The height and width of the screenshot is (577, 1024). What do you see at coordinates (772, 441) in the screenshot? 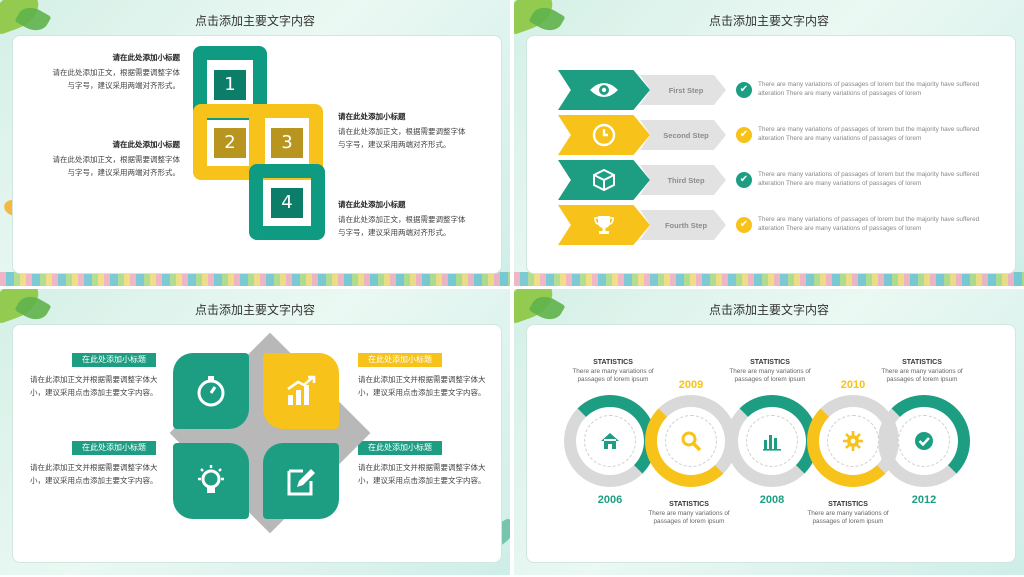
I see `bar-chart-icon` at bounding box center [772, 441].